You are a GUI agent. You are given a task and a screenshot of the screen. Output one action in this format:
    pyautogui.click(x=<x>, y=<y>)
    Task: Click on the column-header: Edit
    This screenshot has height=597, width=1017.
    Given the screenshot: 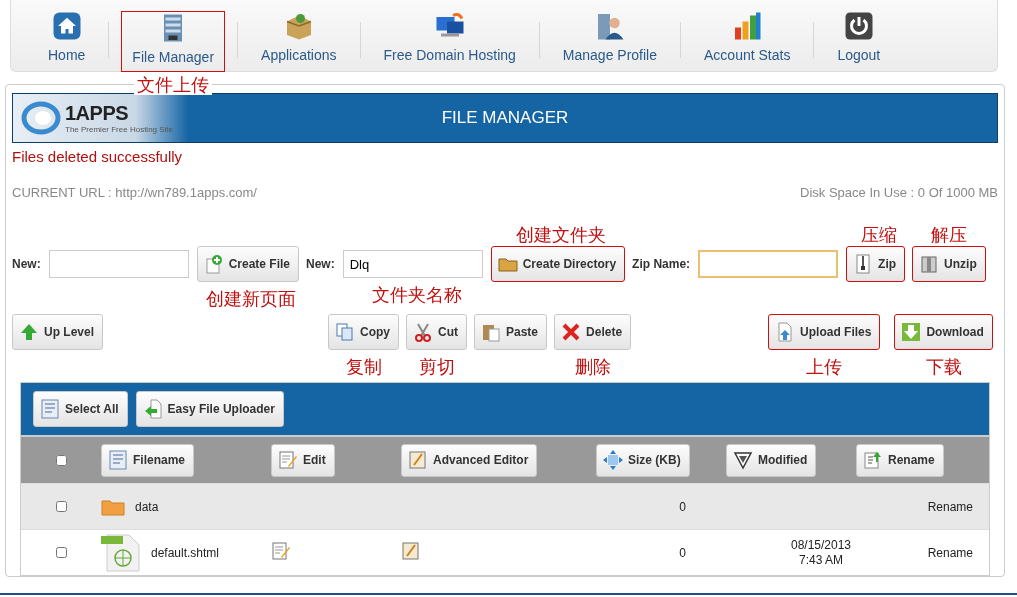 What is the action you would take?
    pyautogui.click(x=303, y=460)
    